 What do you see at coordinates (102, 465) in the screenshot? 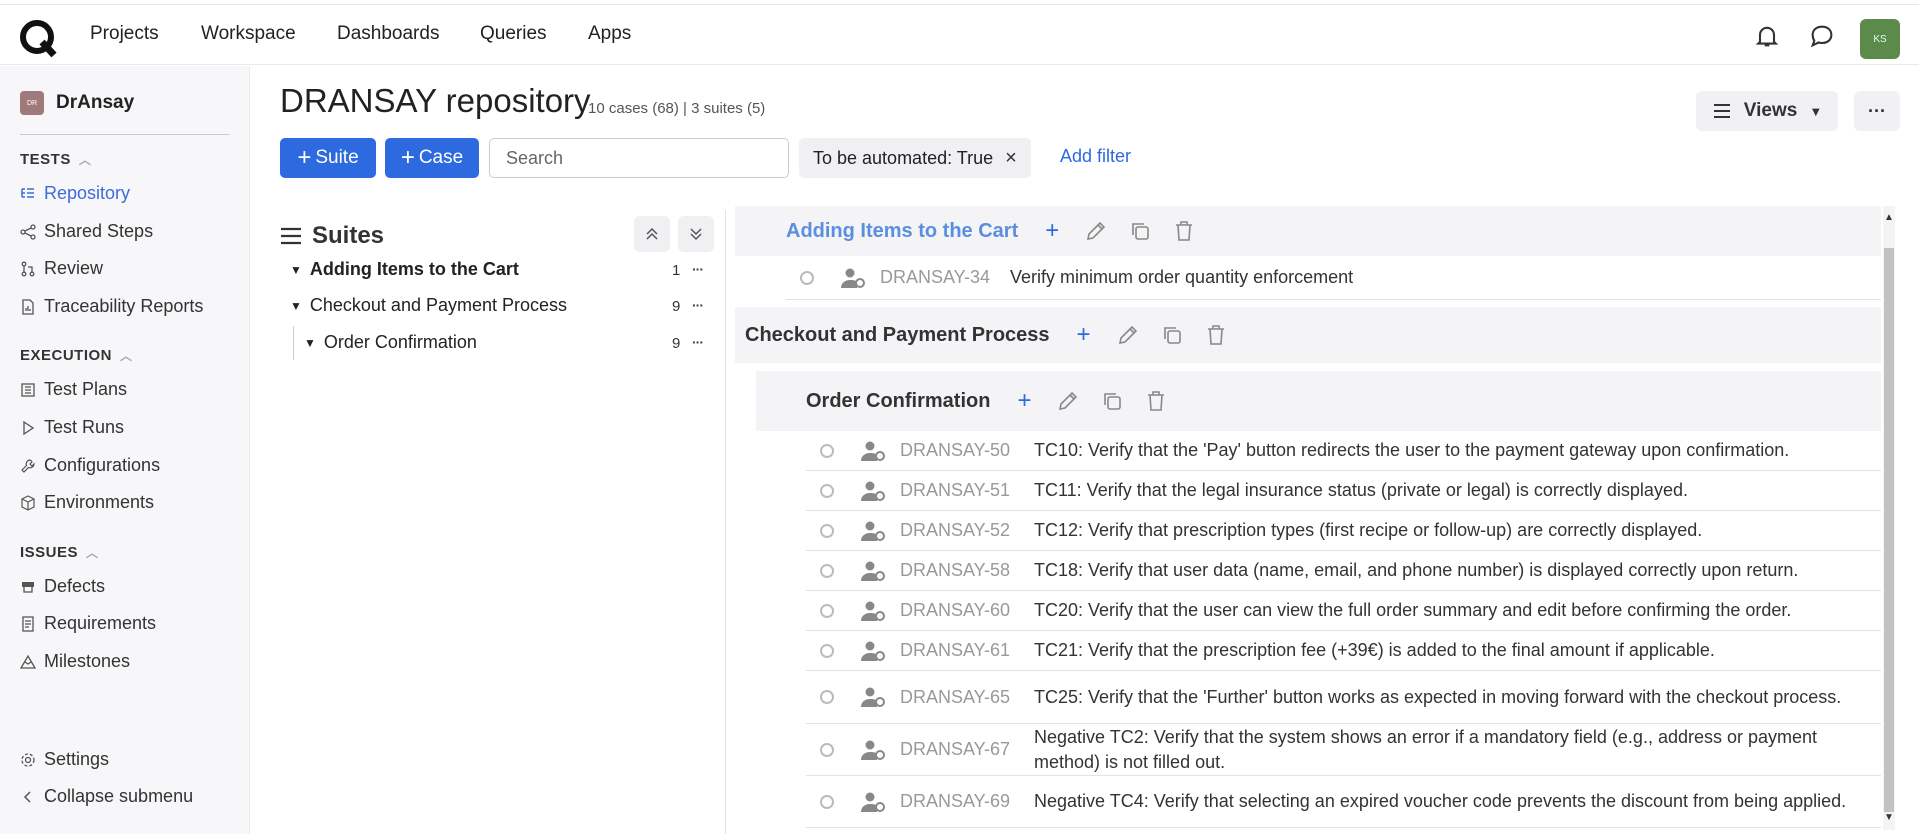
I see `sidebar-item-label: Configurations` at bounding box center [102, 465].